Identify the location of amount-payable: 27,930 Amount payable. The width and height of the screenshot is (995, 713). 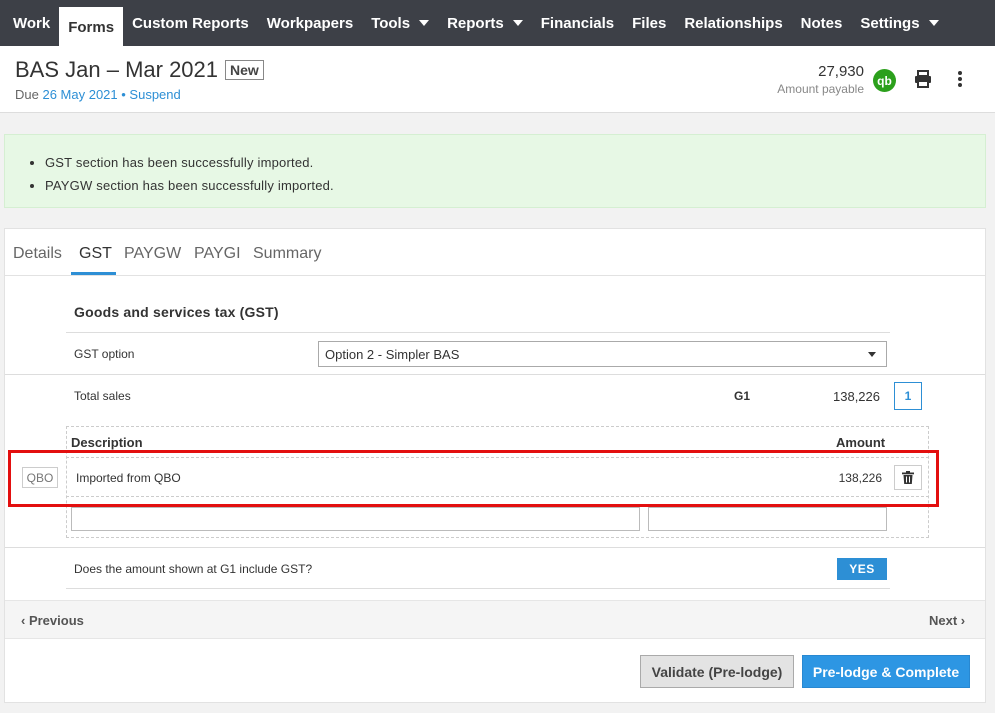
(820, 79).